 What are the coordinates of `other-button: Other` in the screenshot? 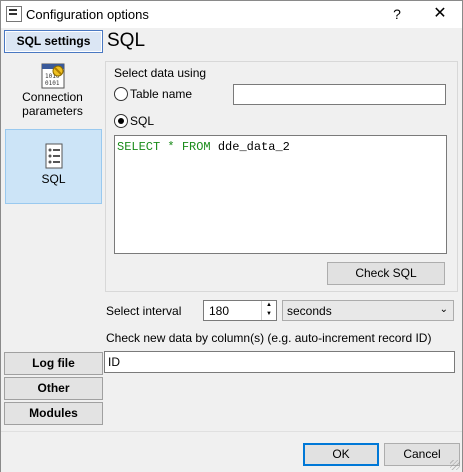 It's located at (53, 388).